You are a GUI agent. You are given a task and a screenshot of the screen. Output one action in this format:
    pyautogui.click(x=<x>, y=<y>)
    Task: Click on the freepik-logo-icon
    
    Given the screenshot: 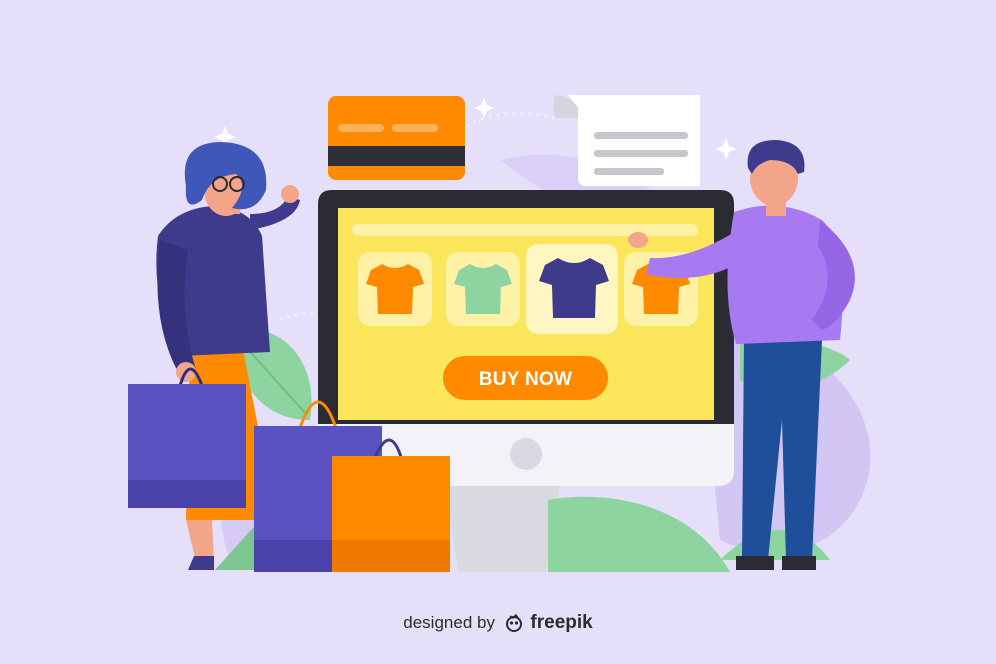 What is the action you would take?
    pyautogui.click(x=513, y=623)
    